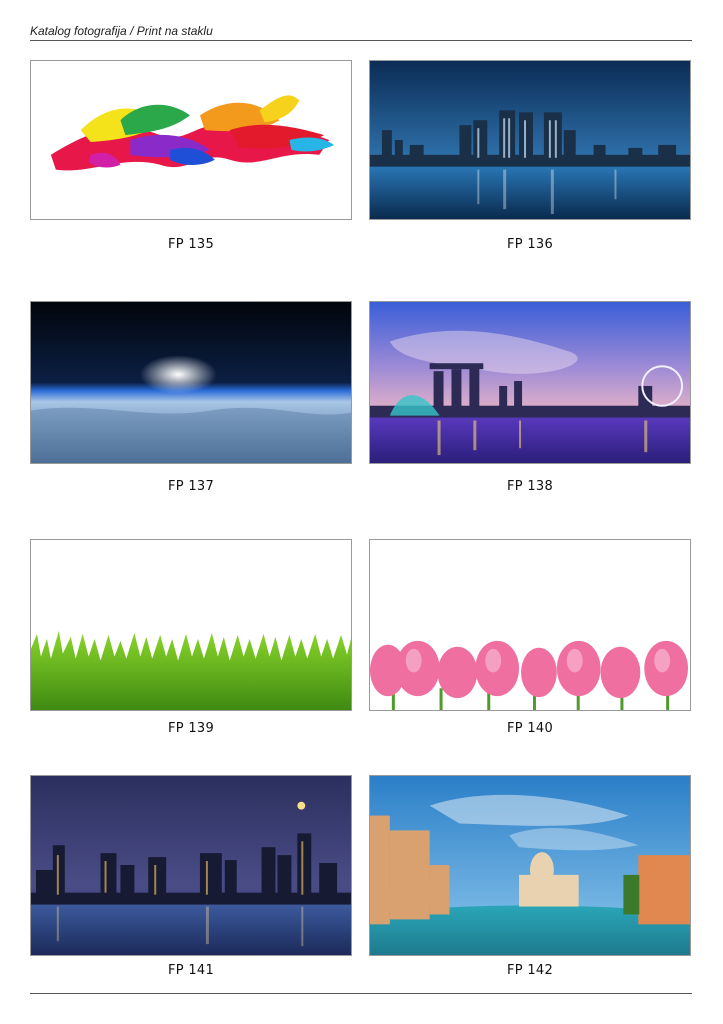  I want to click on caption-fp-135: FP 135, so click(191, 244).